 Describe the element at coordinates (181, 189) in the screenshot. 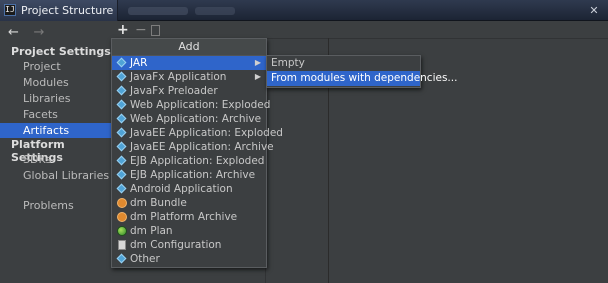

I see `menu-item-label: Android Application` at that location.